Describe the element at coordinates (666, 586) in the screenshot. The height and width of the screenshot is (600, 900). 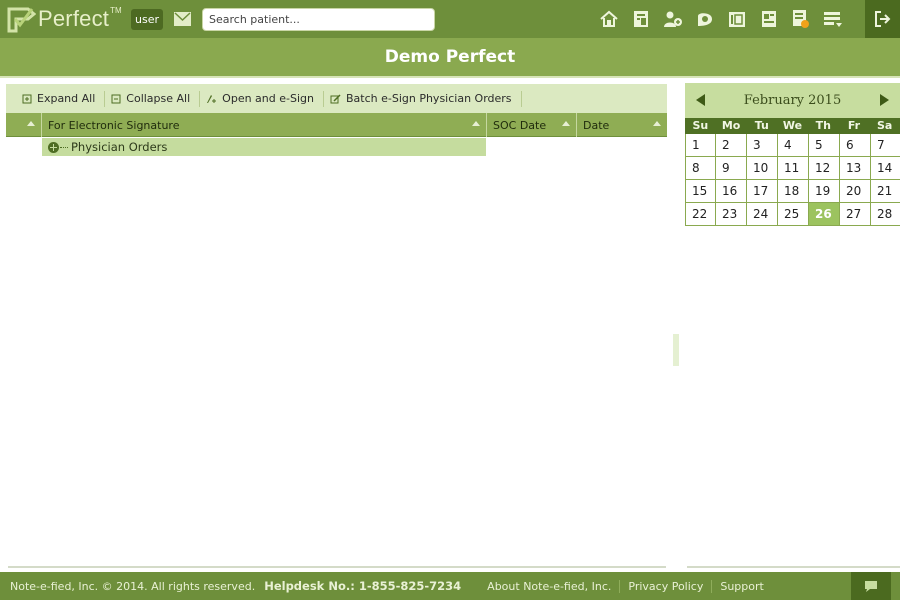
I see `footer-link-privacy: Privacy Policy` at that location.